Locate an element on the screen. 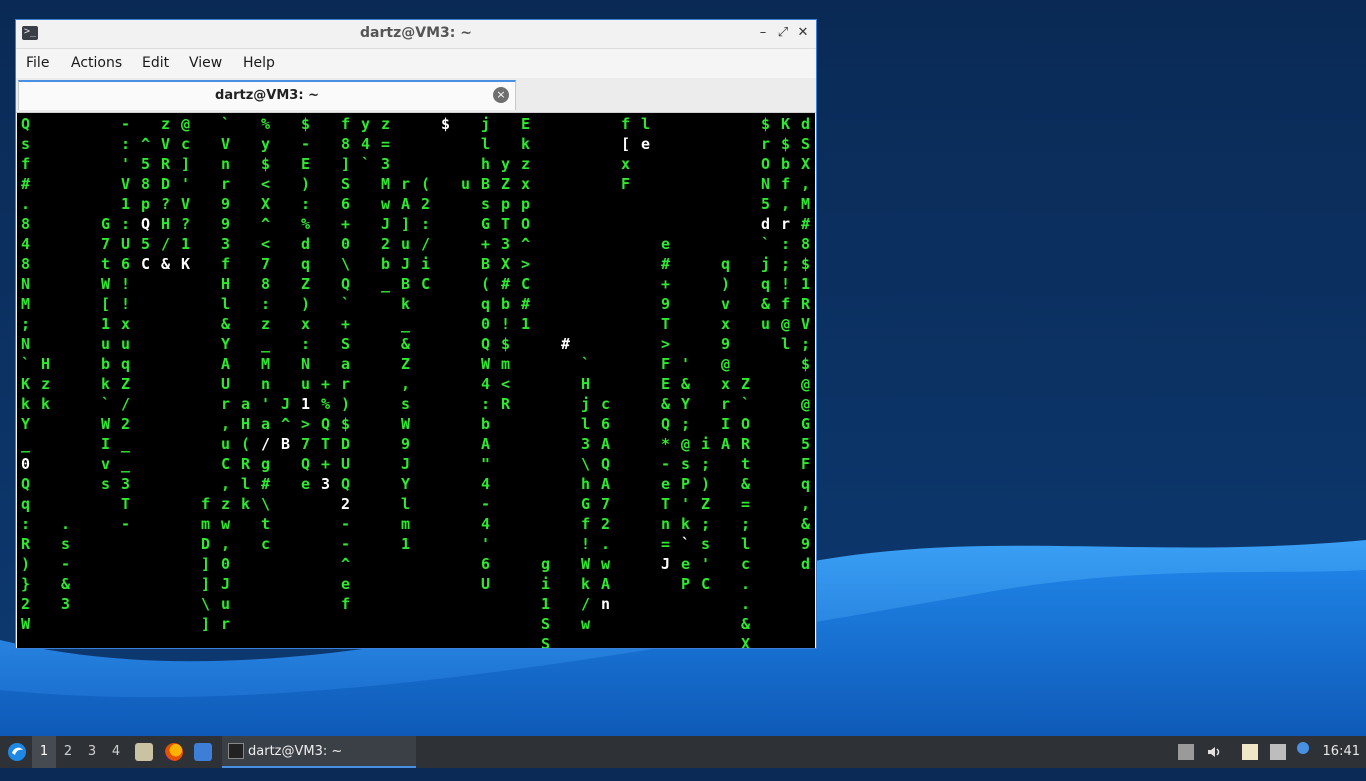  window-titlebar: >_ dartz@VM3: ~ – ⤢ ✕ is located at coordinates (416, 34).